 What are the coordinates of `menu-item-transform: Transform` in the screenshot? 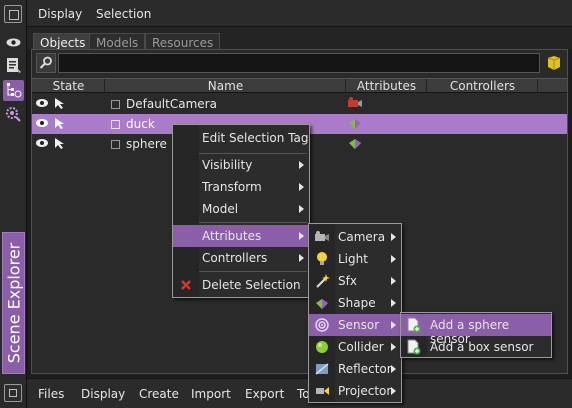 It's located at (241, 187).